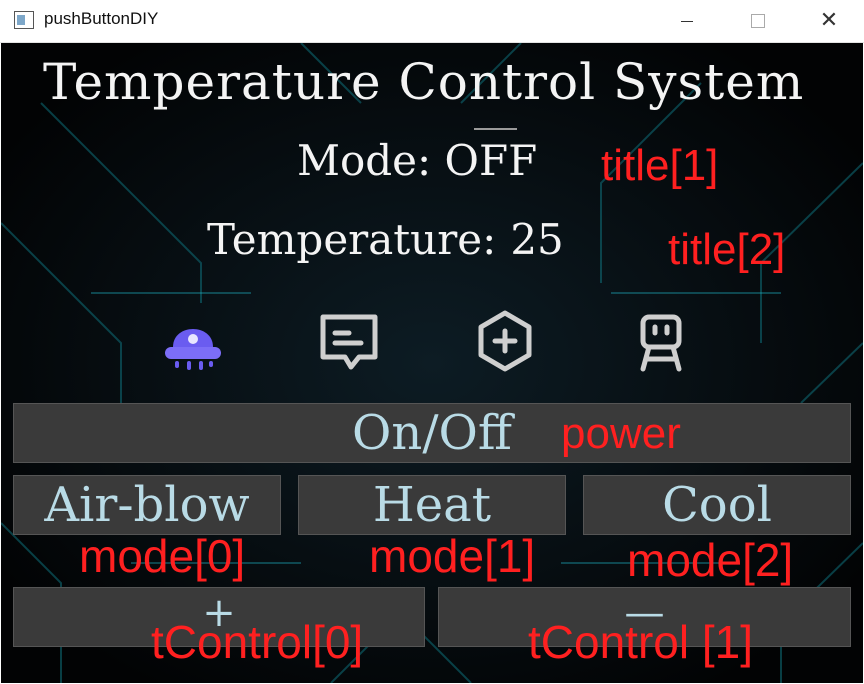  I want to click on annotation-mode2: mode[2], so click(710, 560).